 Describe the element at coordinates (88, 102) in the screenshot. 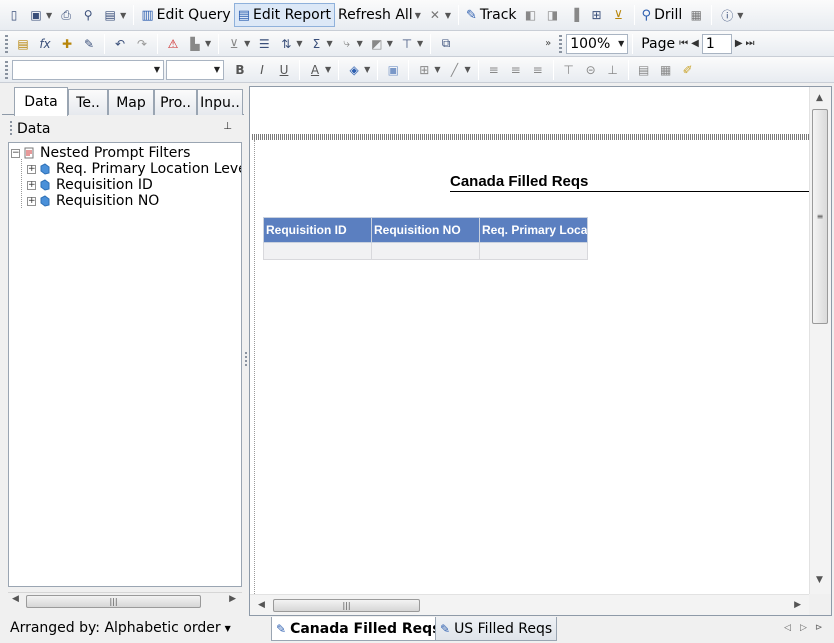

I see `tab-templates: Te..` at that location.